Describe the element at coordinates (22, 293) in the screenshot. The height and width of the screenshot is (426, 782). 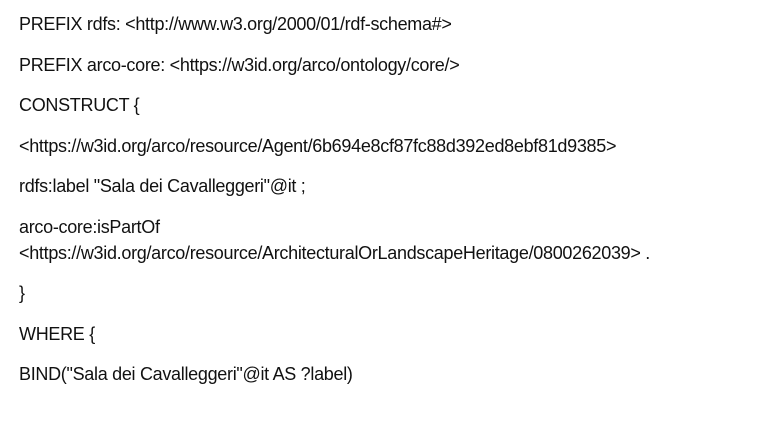
I see `construct-close-line: }` at that location.